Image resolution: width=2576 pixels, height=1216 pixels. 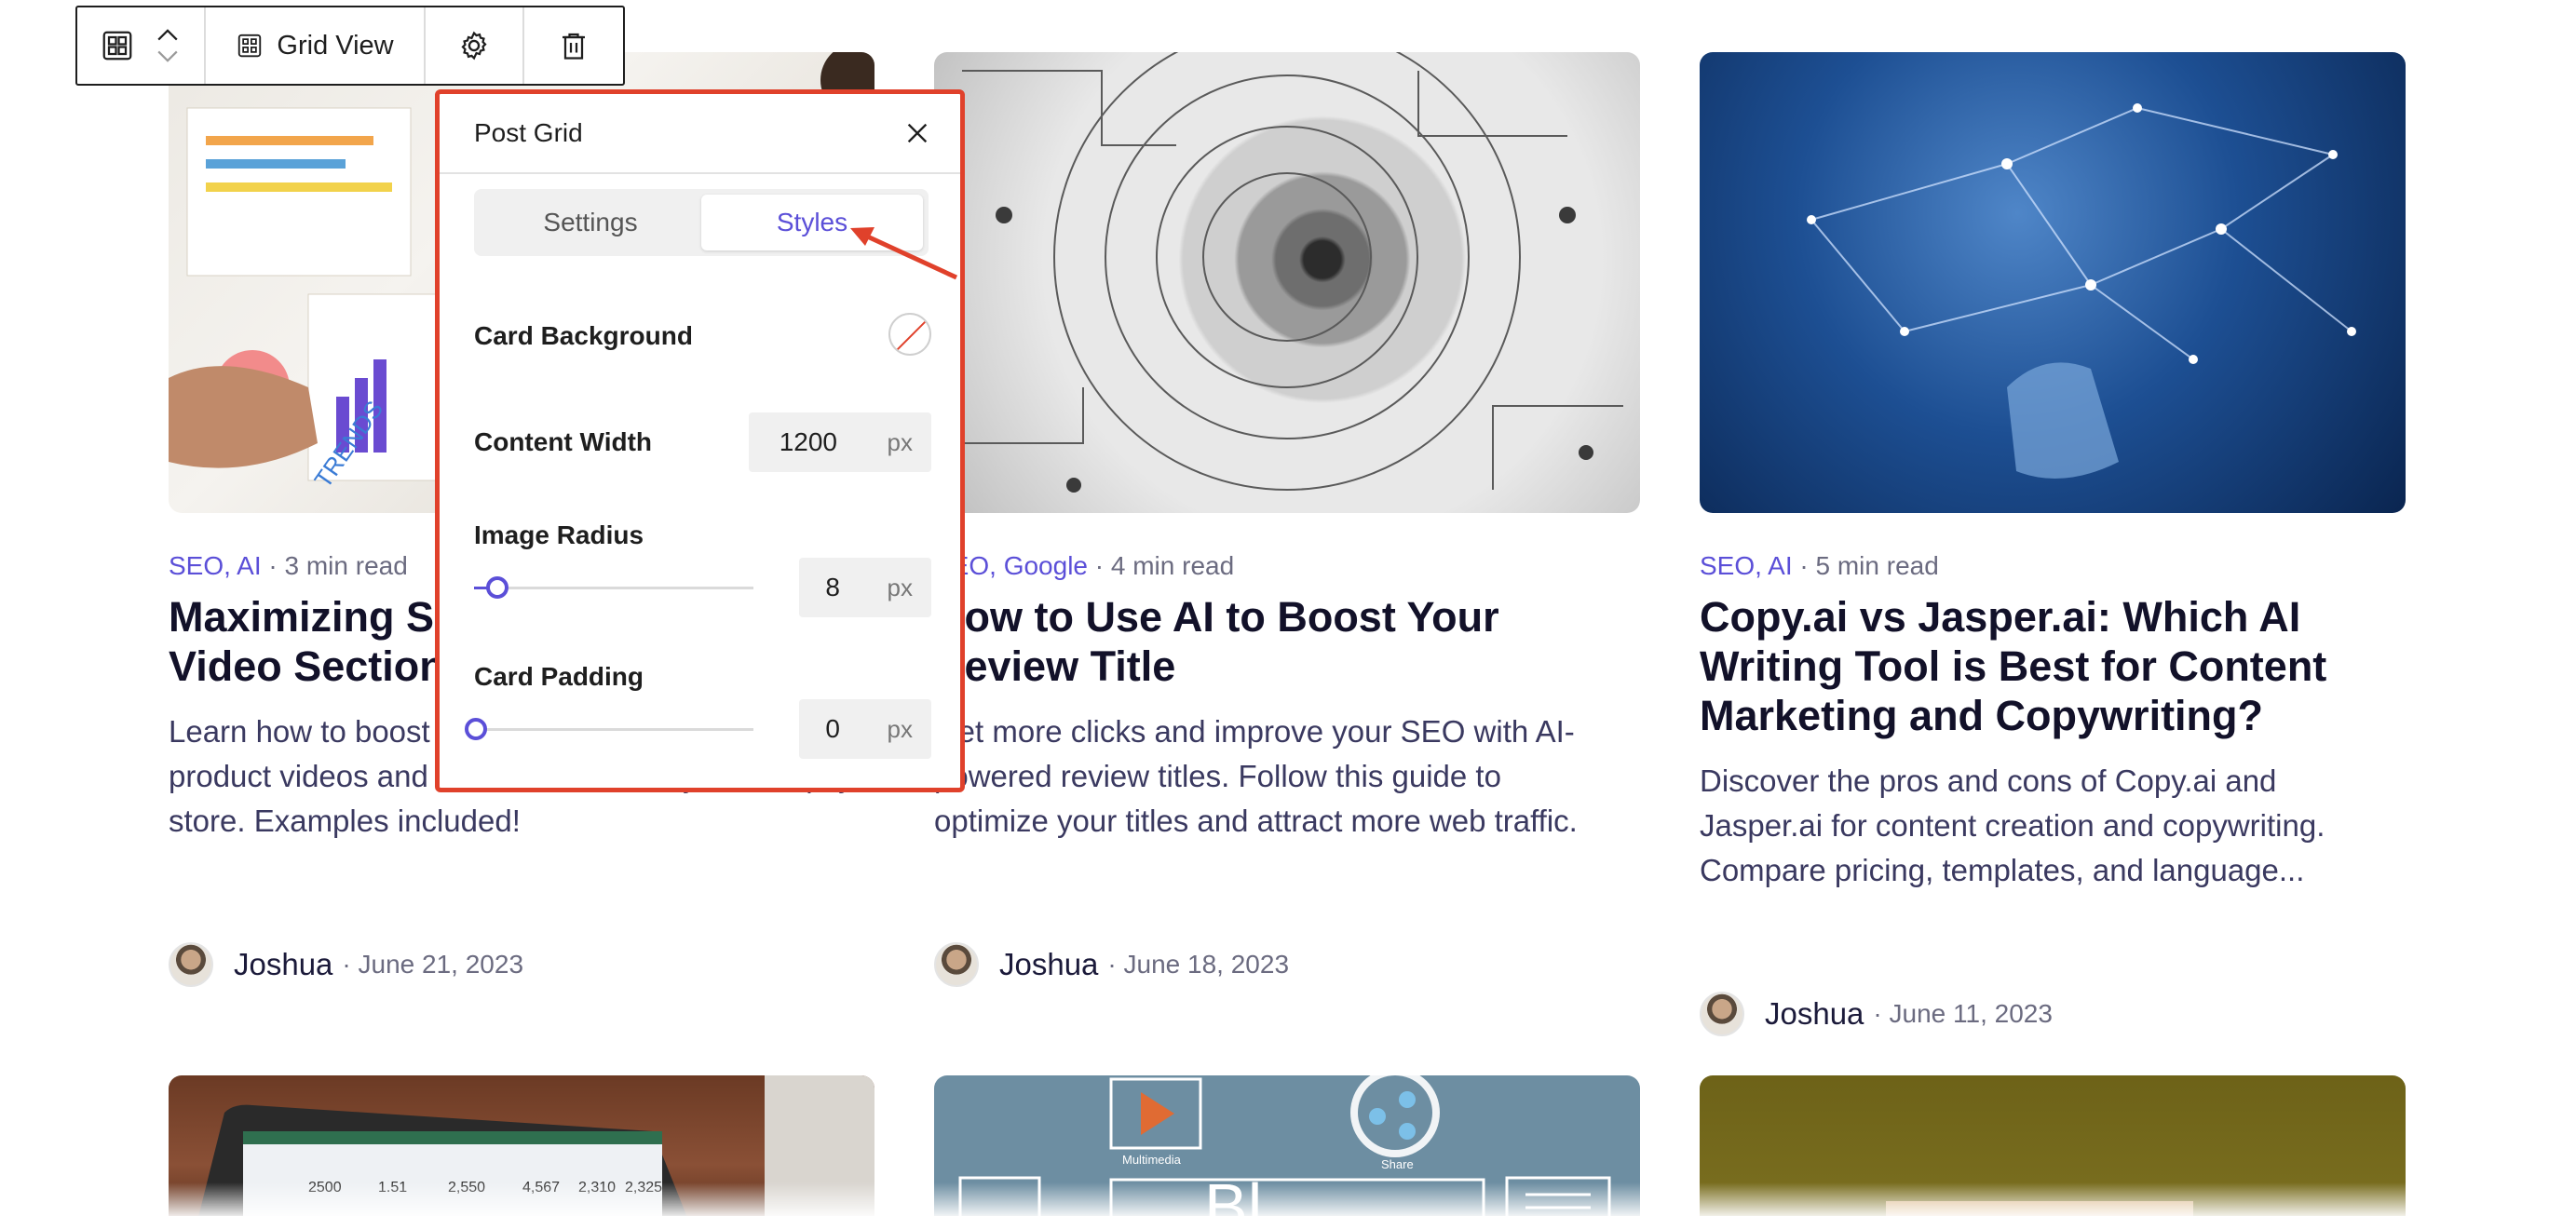 I want to click on read-time: · 5 min read, so click(x=1869, y=566).